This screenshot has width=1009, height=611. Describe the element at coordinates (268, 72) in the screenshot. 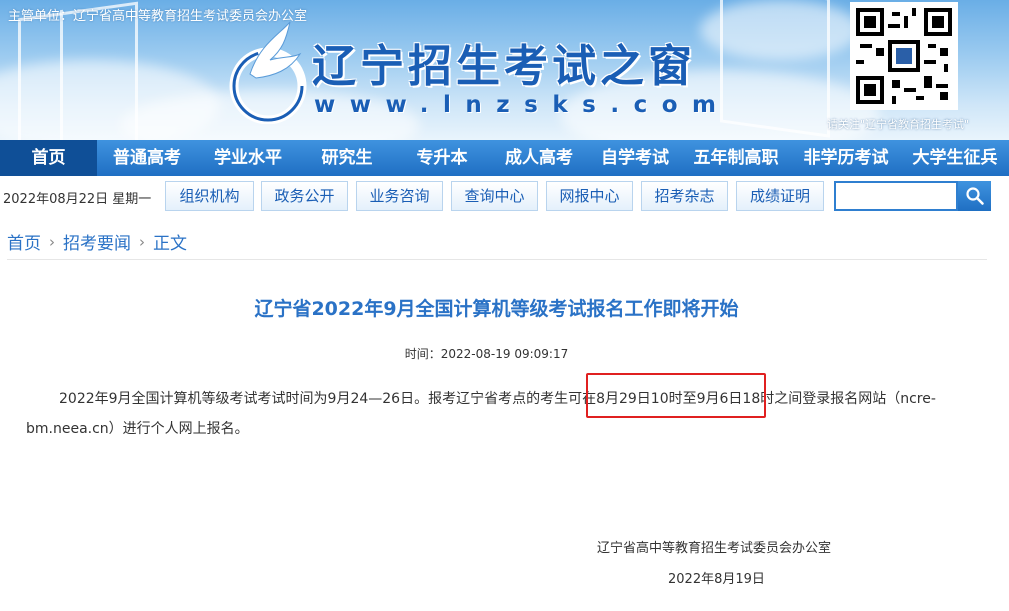

I see `dove-logo-icon` at that location.